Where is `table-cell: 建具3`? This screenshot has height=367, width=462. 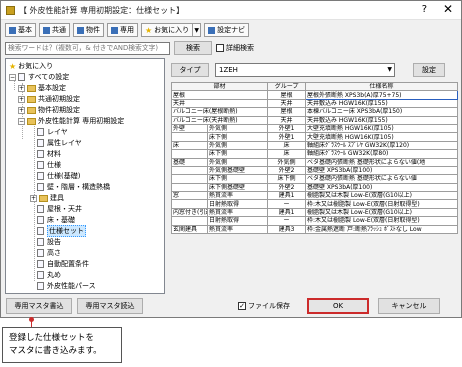
table-cell: 建具3 is located at coordinates (287, 229).